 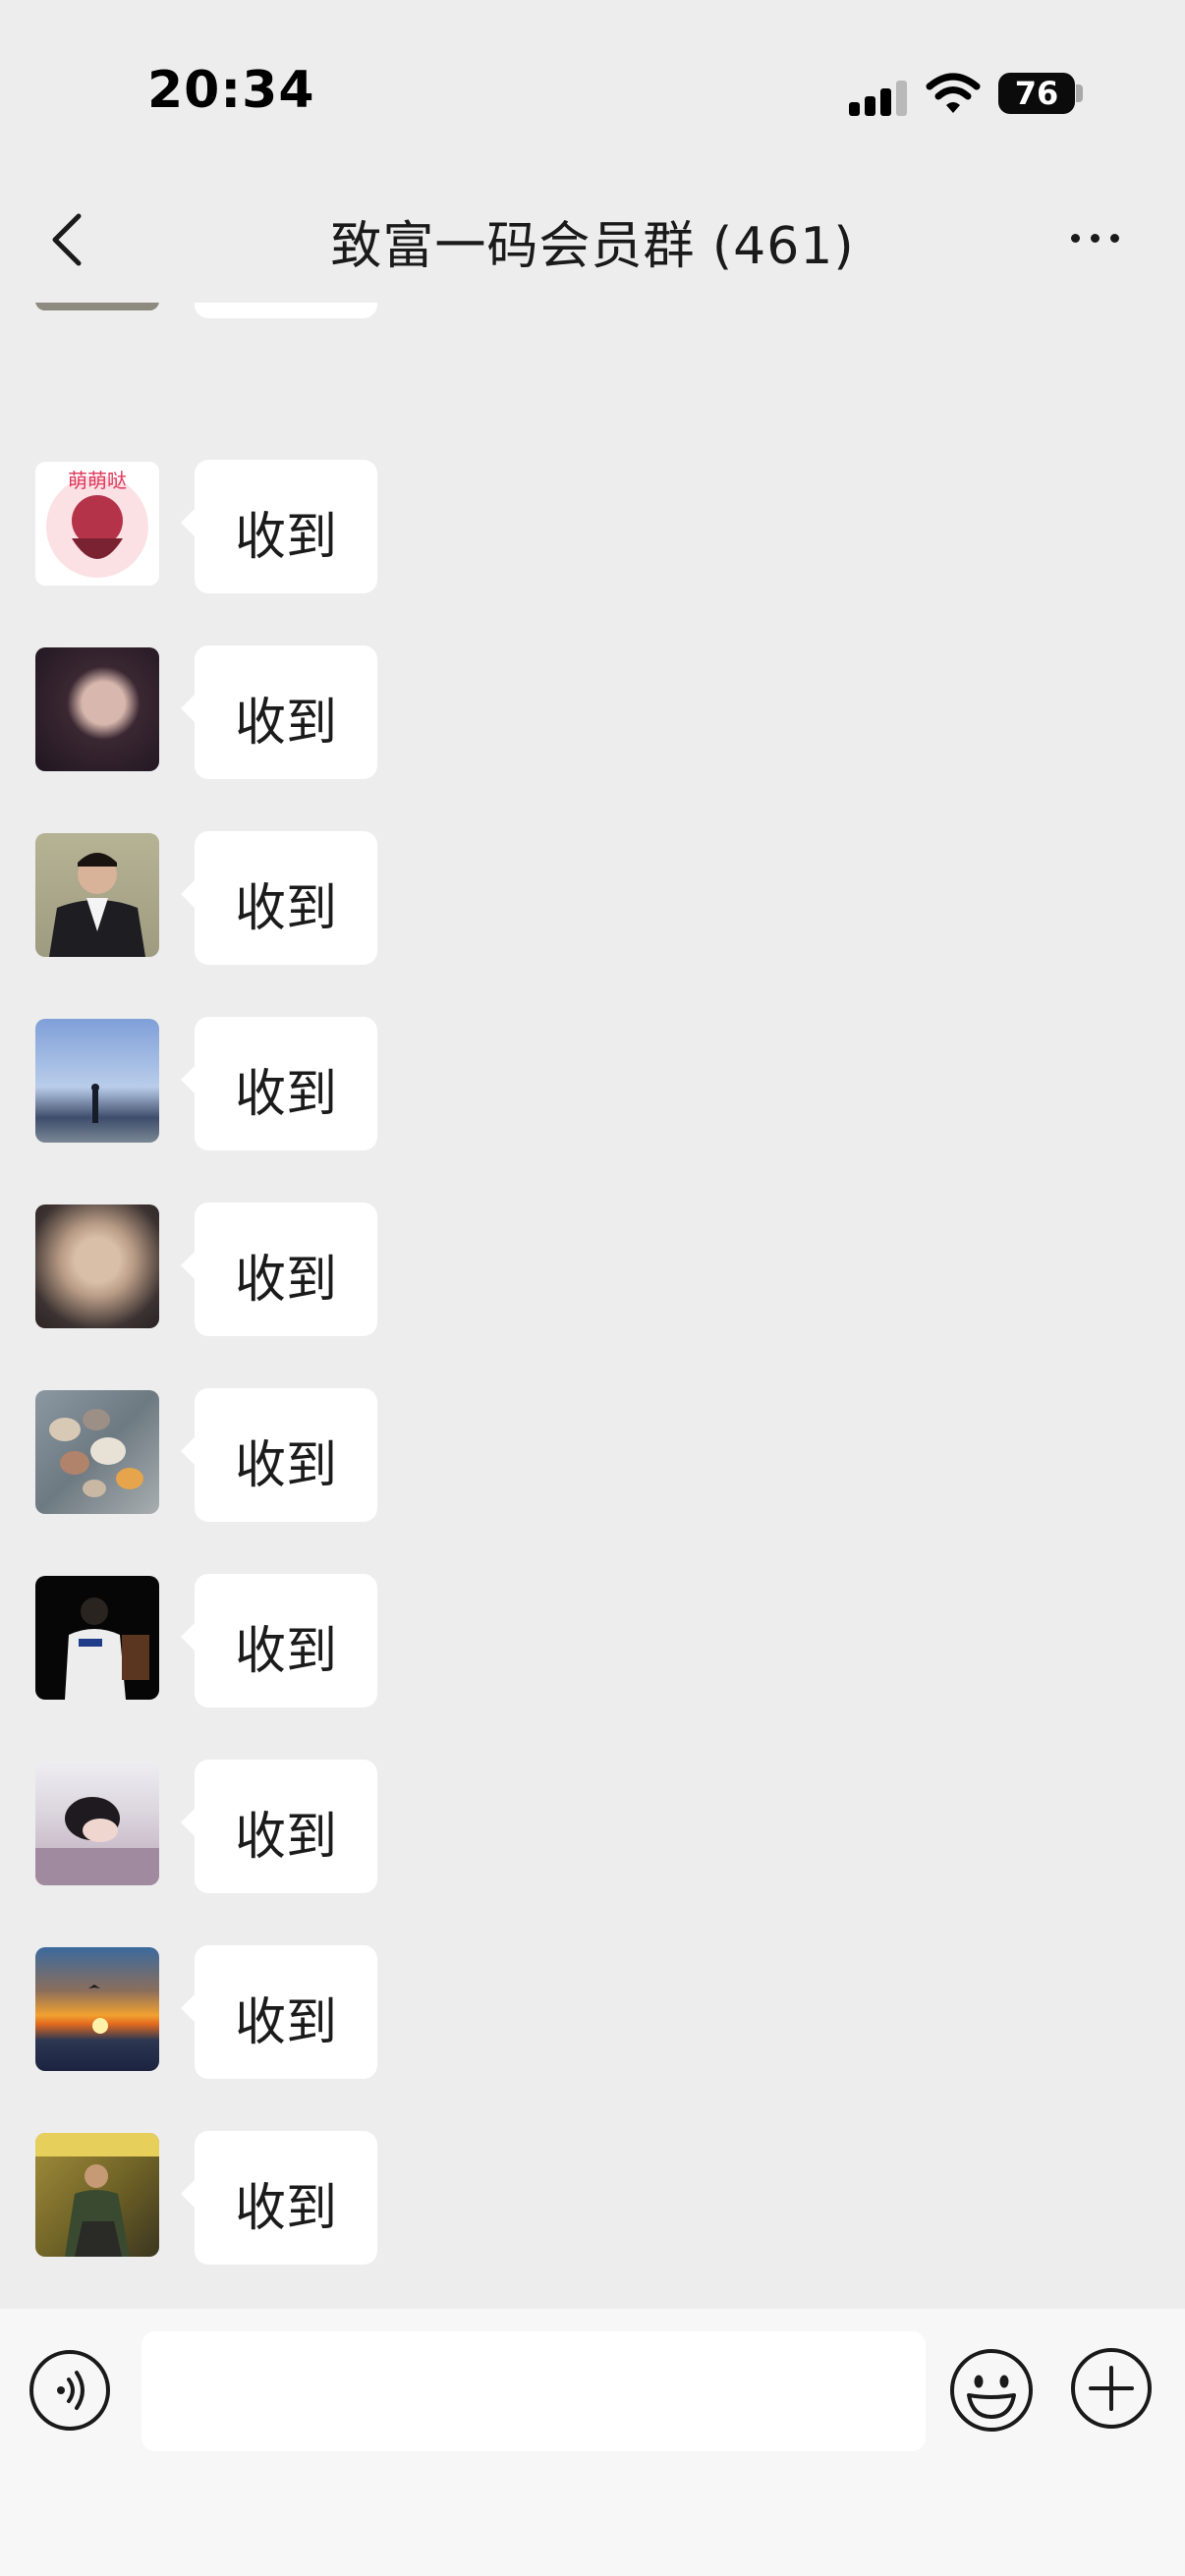 I want to click on status-bar: 20:34 76, so click(x=592, y=88).